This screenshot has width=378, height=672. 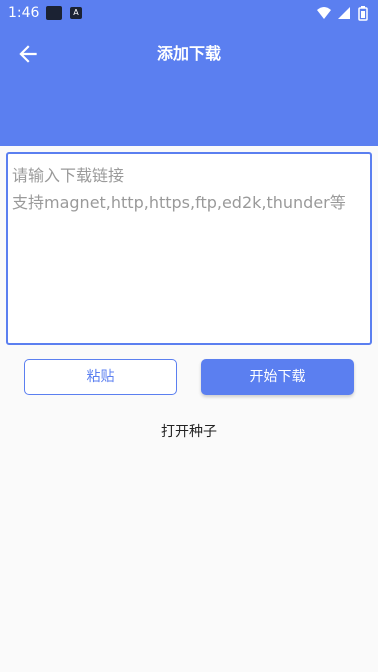 What do you see at coordinates (189, 13) in the screenshot?
I see `status-bar: 1:46 A` at bounding box center [189, 13].